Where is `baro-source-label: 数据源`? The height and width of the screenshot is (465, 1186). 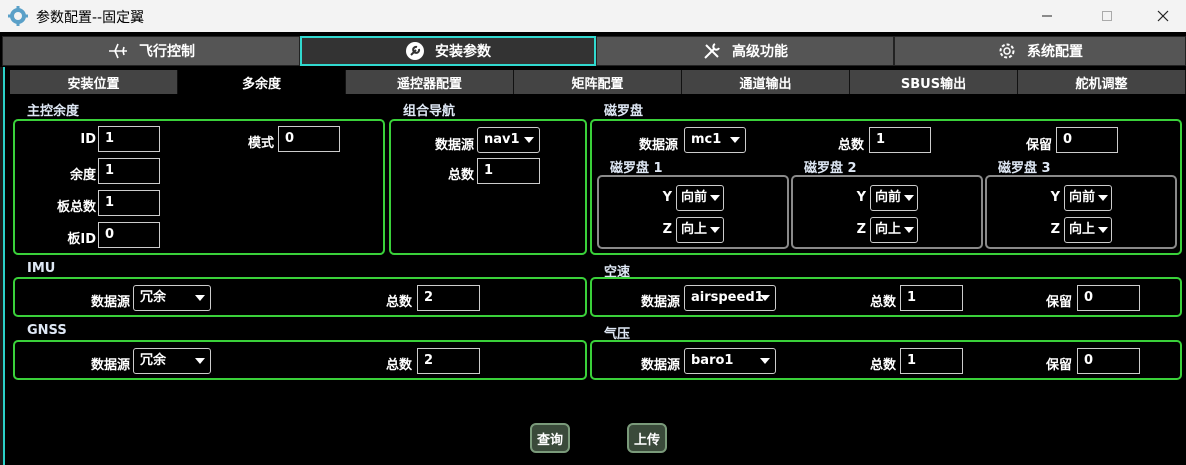 baro-source-label: 数据源 is located at coordinates (660, 365).